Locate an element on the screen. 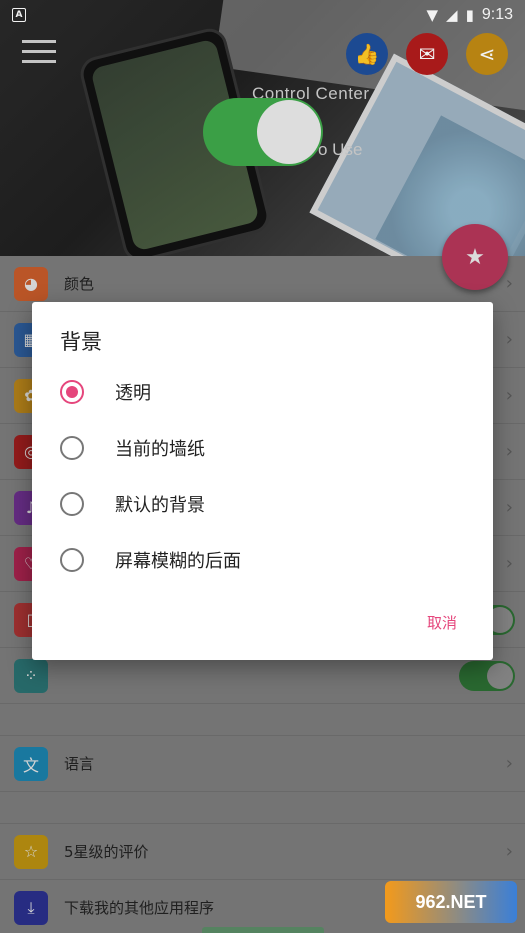 The image size is (525, 933). radio-selected is located at coordinates (72, 392).